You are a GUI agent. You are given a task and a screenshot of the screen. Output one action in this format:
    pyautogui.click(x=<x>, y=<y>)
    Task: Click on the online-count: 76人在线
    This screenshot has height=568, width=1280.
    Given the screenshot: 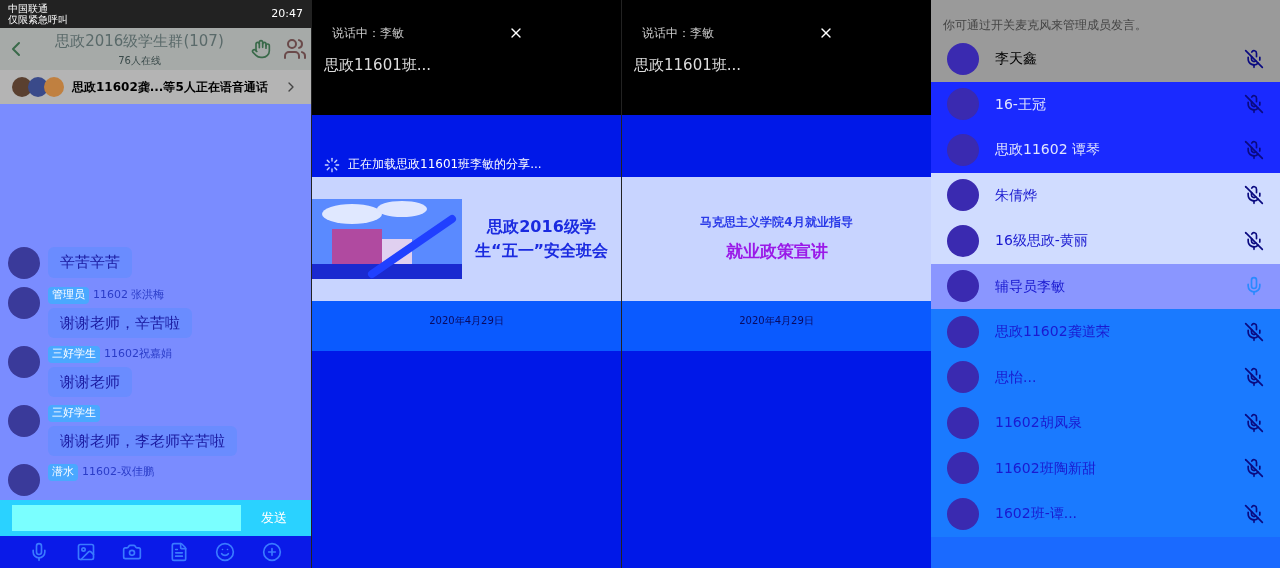 What is the action you would take?
    pyautogui.click(x=139, y=60)
    